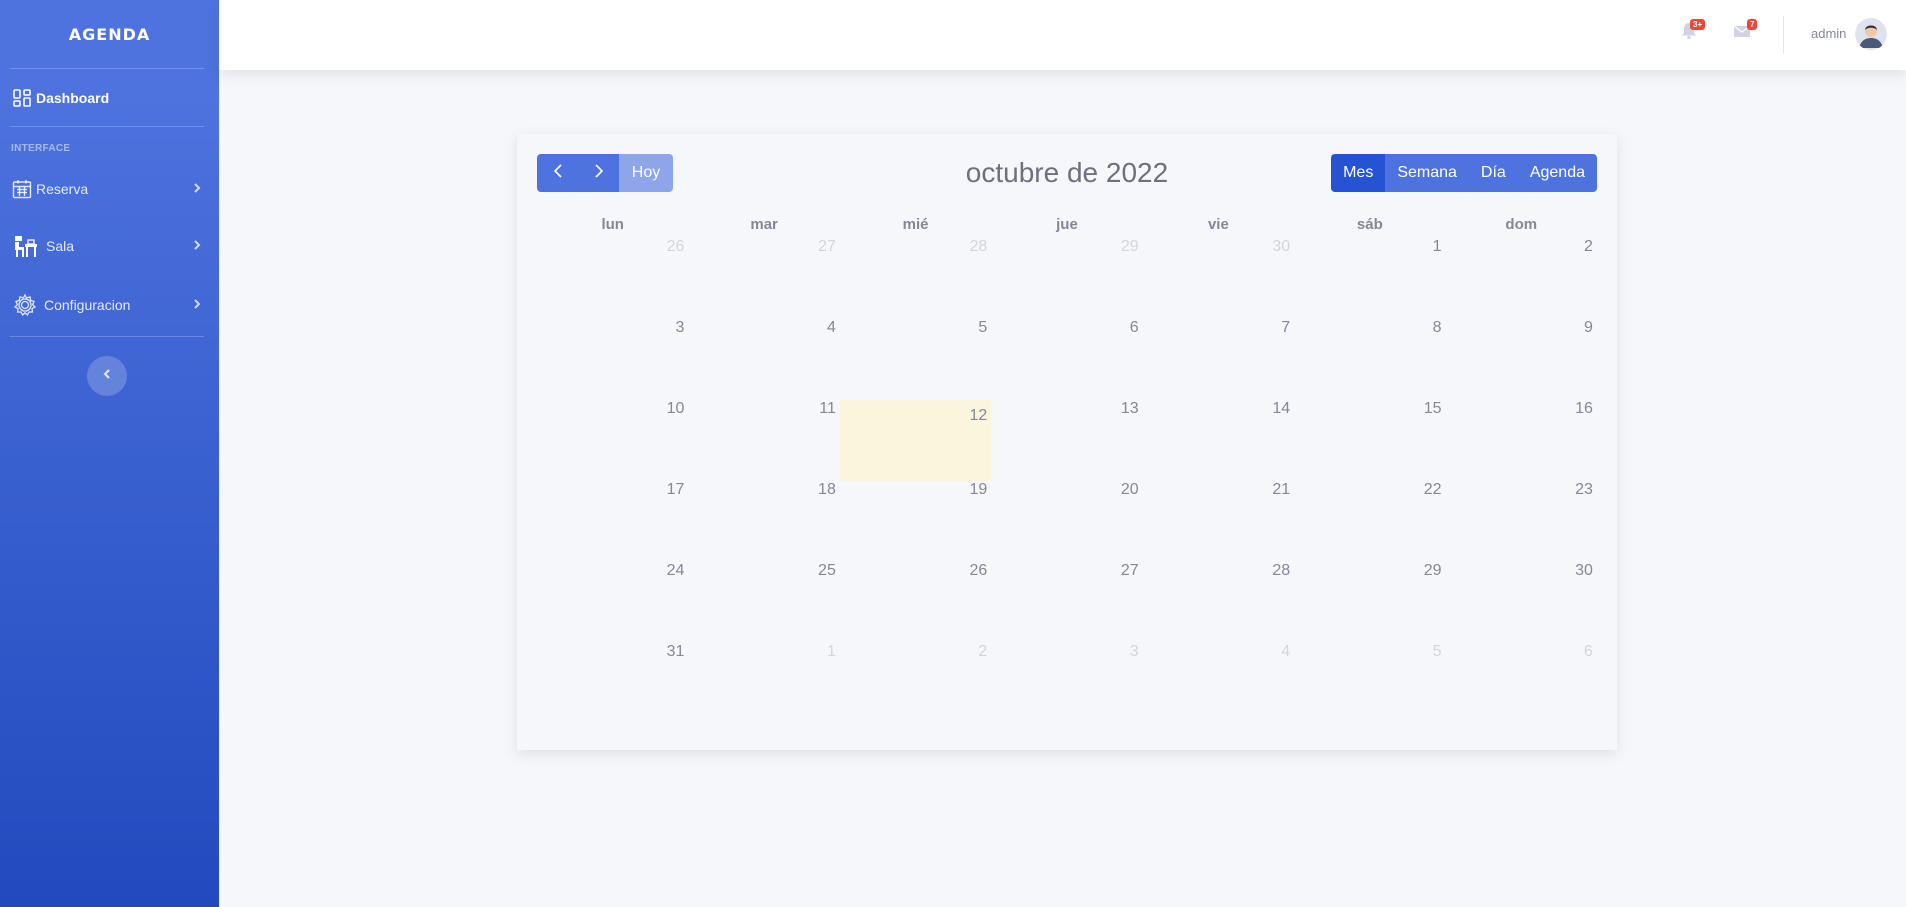 The width and height of the screenshot is (1906, 907). What do you see at coordinates (1067, 224) in the screenshot?
I see `weekday-label: jue` at bounding box center [1067, 224].